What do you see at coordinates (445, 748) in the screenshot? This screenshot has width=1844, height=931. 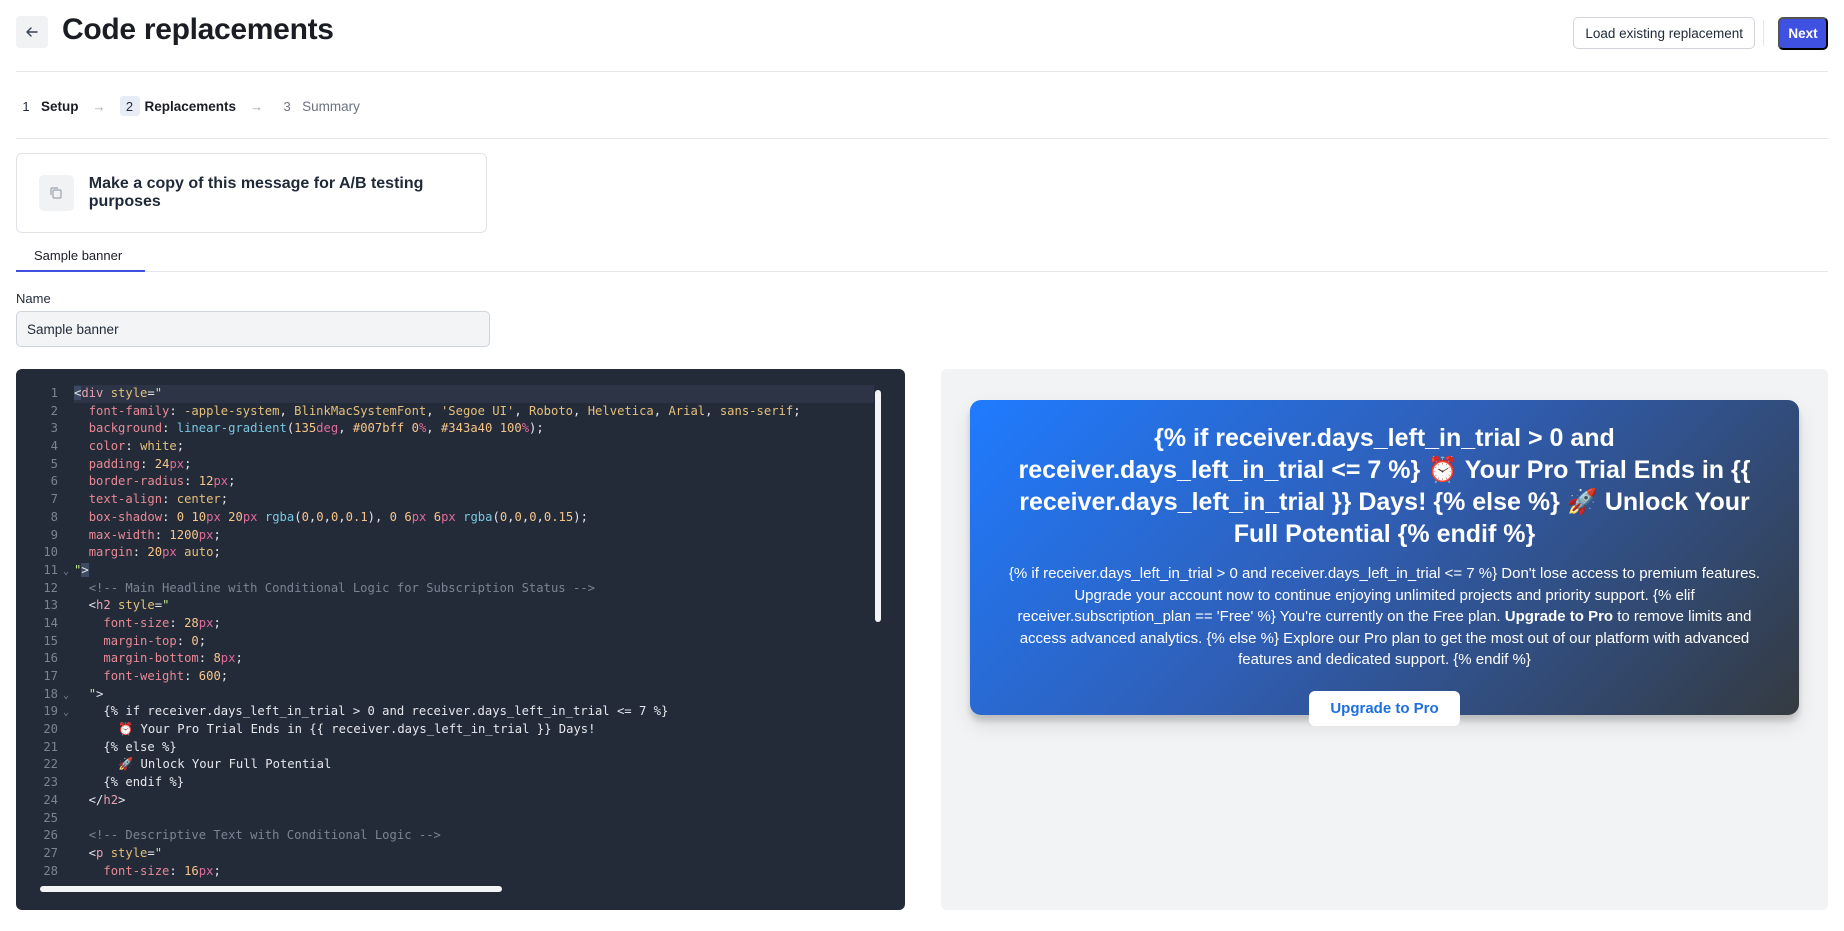 I see `code-line: 21 {% else %}` at bounding box center [445, 748].